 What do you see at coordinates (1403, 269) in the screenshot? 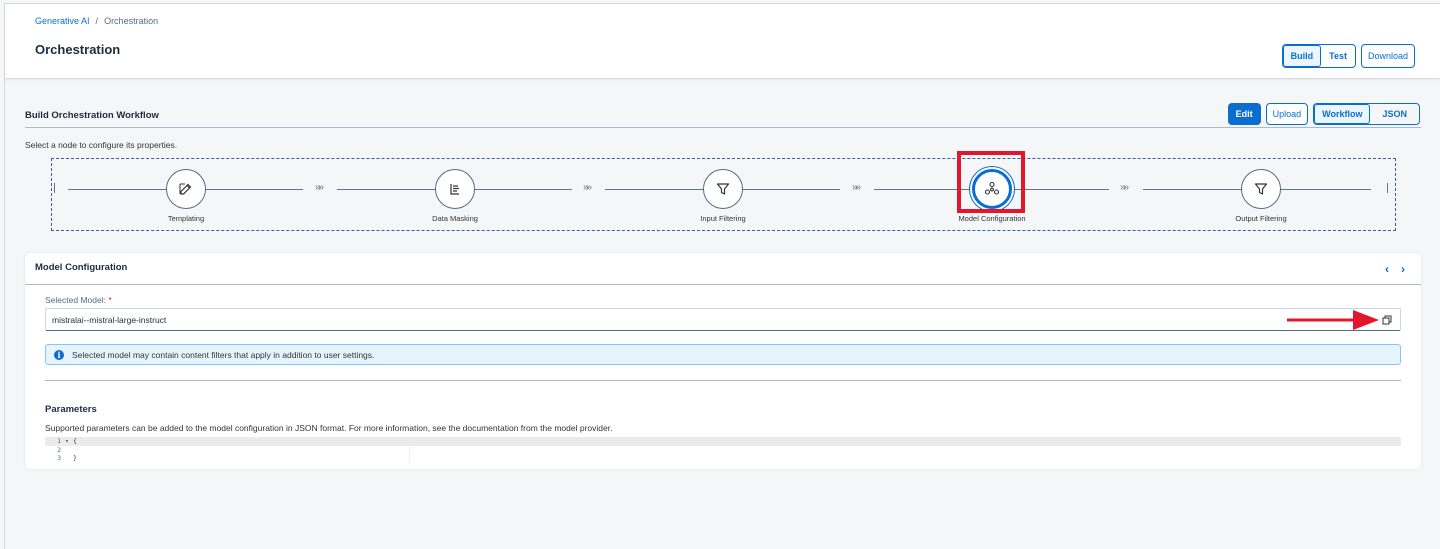
I see `next-node-icon: ›` at bounding box center [1403, 269].